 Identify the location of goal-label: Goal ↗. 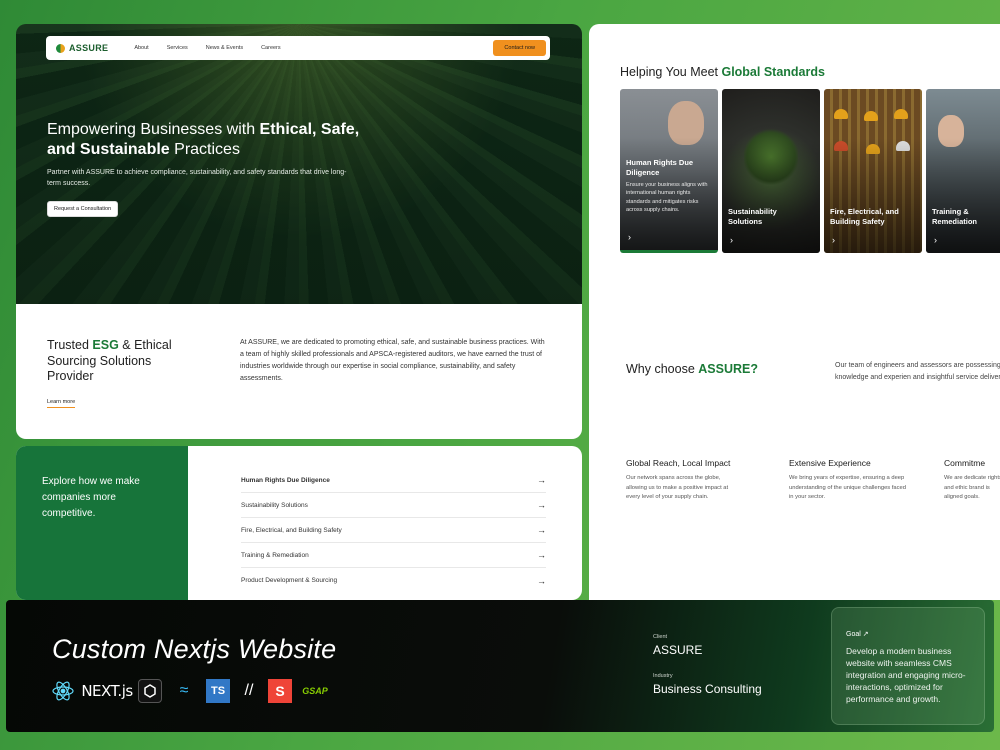
(857, 634).